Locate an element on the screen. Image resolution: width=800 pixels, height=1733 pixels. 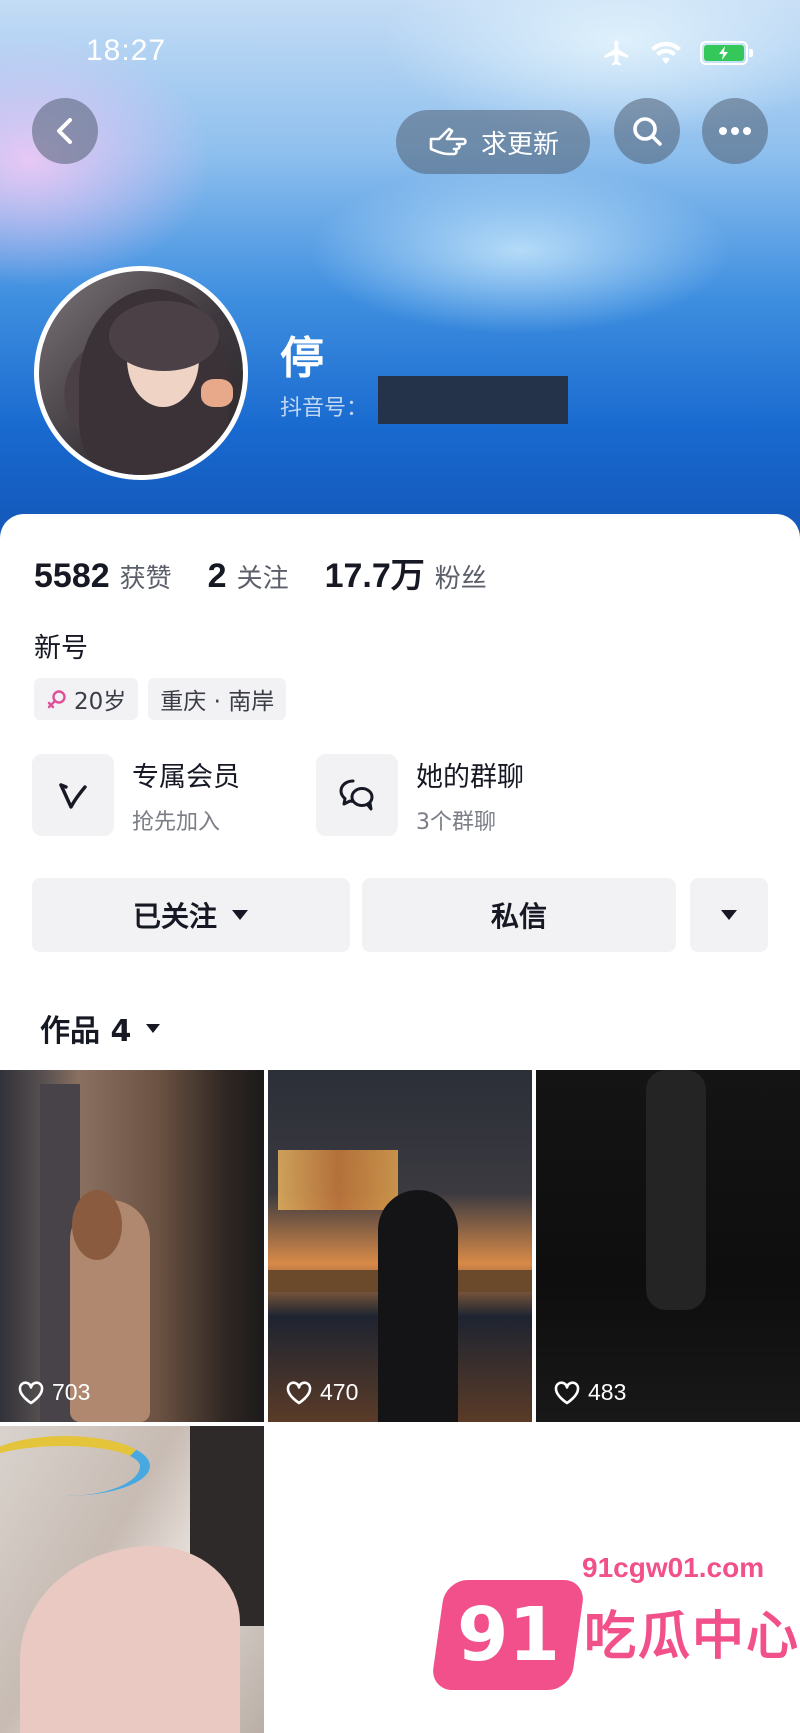
group-chat-title: 她的群聊 is located at coordinates (470, 777).